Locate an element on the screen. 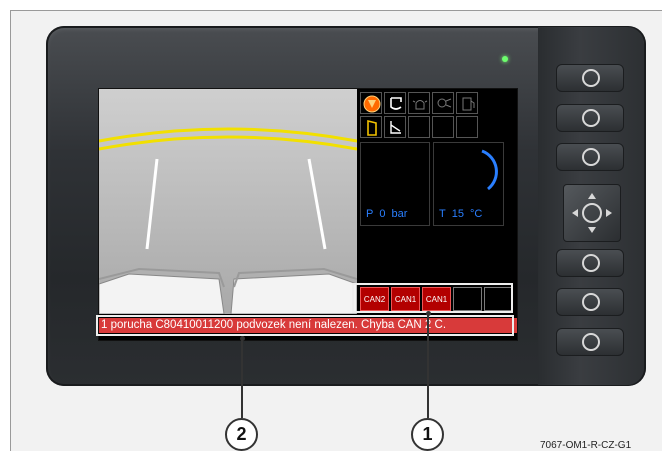 This screenshot has width=662, height=451. pressure-value: 0 is located at coordinates (382, 214).